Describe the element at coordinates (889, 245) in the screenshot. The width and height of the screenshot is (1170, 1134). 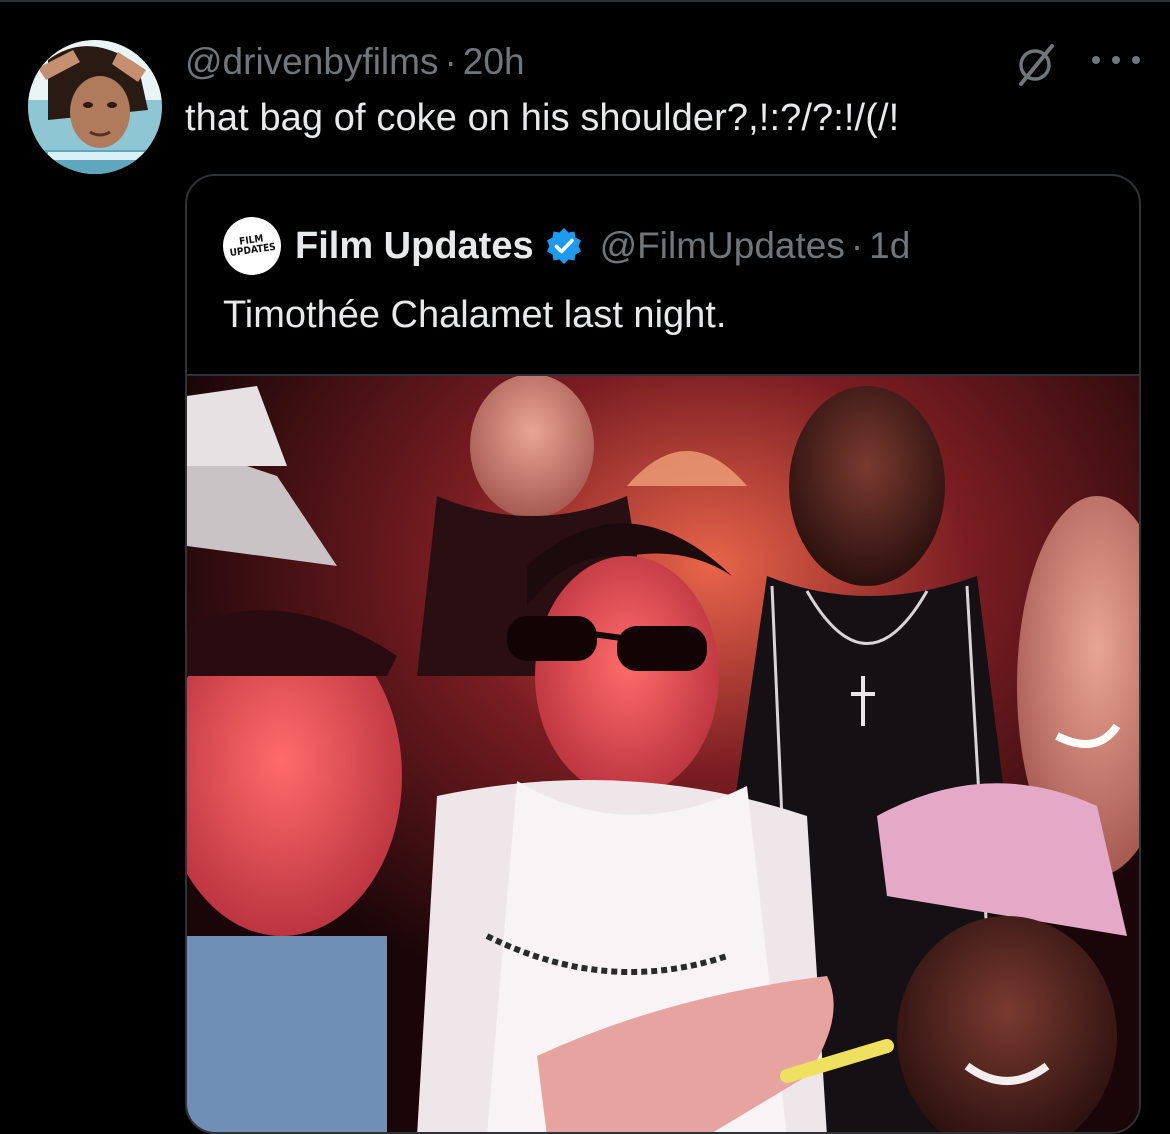
I see `quoted-timestamp: 1d` at that location.